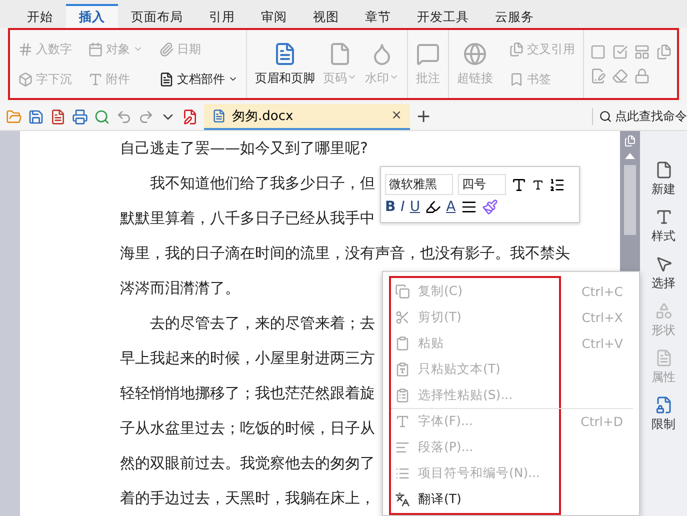 This screenshot has height=516, width=687. What do you see at coordinates (166, 49) in the screenshot?
I see `paperclip-icon` at bounding box center [166, 49].